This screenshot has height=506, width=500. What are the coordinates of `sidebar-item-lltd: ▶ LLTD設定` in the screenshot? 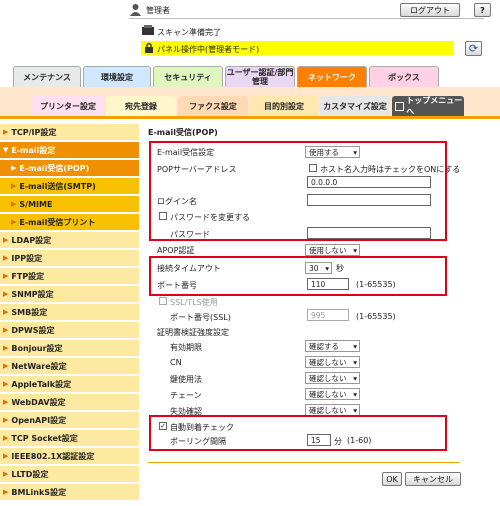 It's located at (69, 474).